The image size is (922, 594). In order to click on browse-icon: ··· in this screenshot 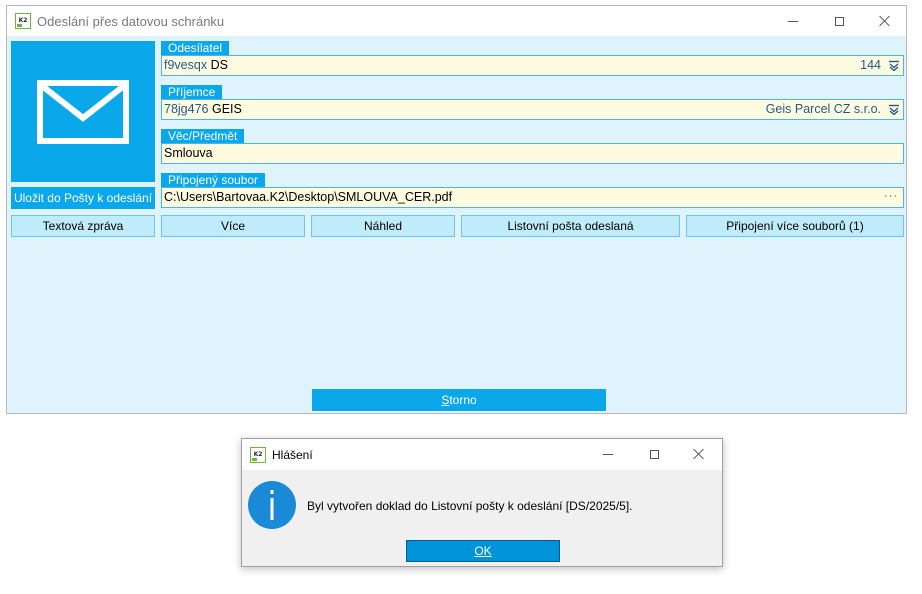, I will do `click(891, 196)`.